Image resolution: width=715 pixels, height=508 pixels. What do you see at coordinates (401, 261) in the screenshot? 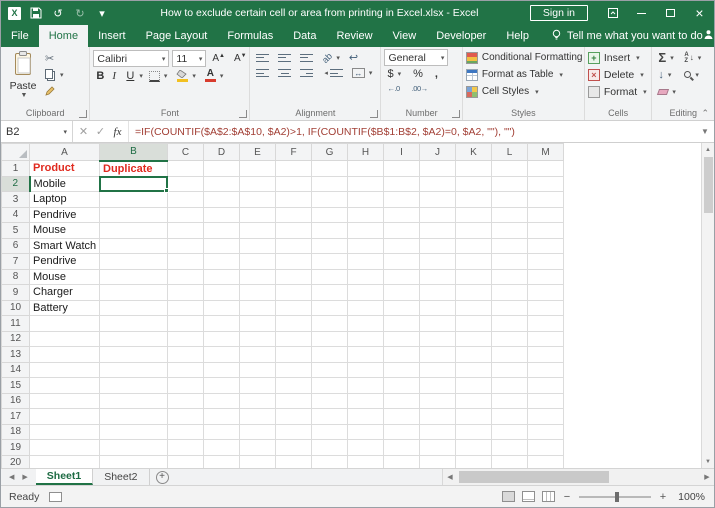
I see `cell-I7` at bounding box center [401, 261].